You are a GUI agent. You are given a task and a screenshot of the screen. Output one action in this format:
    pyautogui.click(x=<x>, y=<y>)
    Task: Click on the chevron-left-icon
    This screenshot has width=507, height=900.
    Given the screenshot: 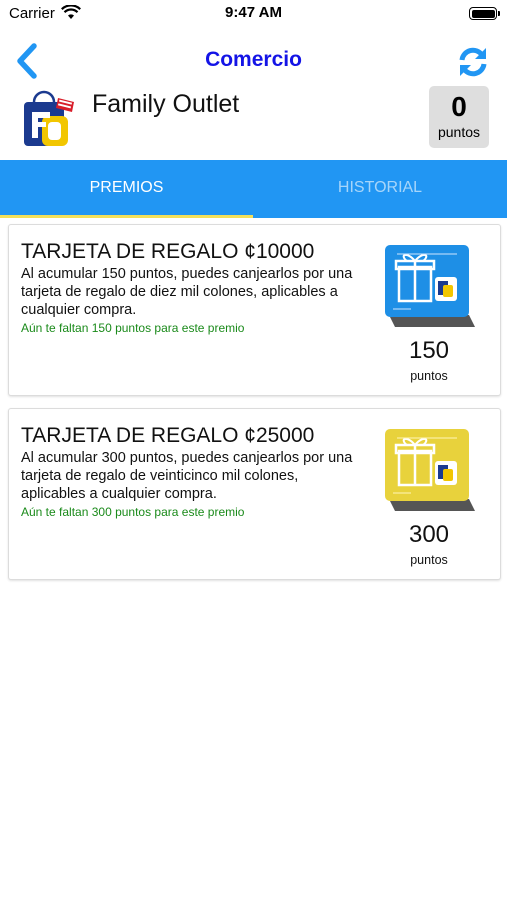 What is the action you would take?
    pyautogui.click(x=27, y=61)
    